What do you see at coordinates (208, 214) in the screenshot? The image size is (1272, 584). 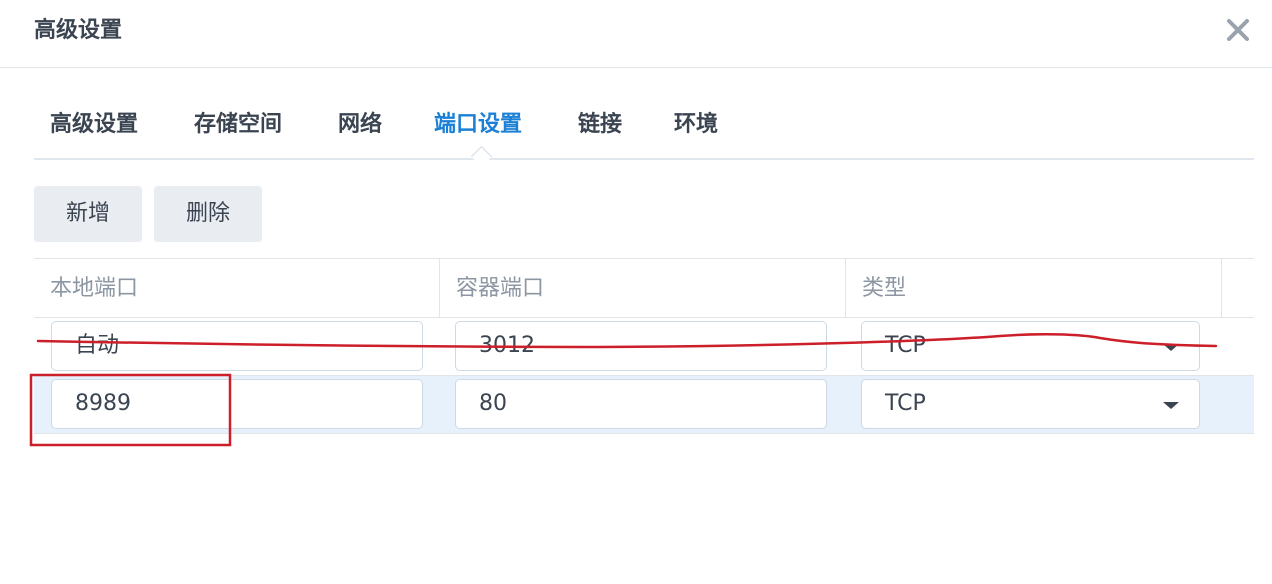 I see `delete-button: 删除` at bounding box center [208, 214].